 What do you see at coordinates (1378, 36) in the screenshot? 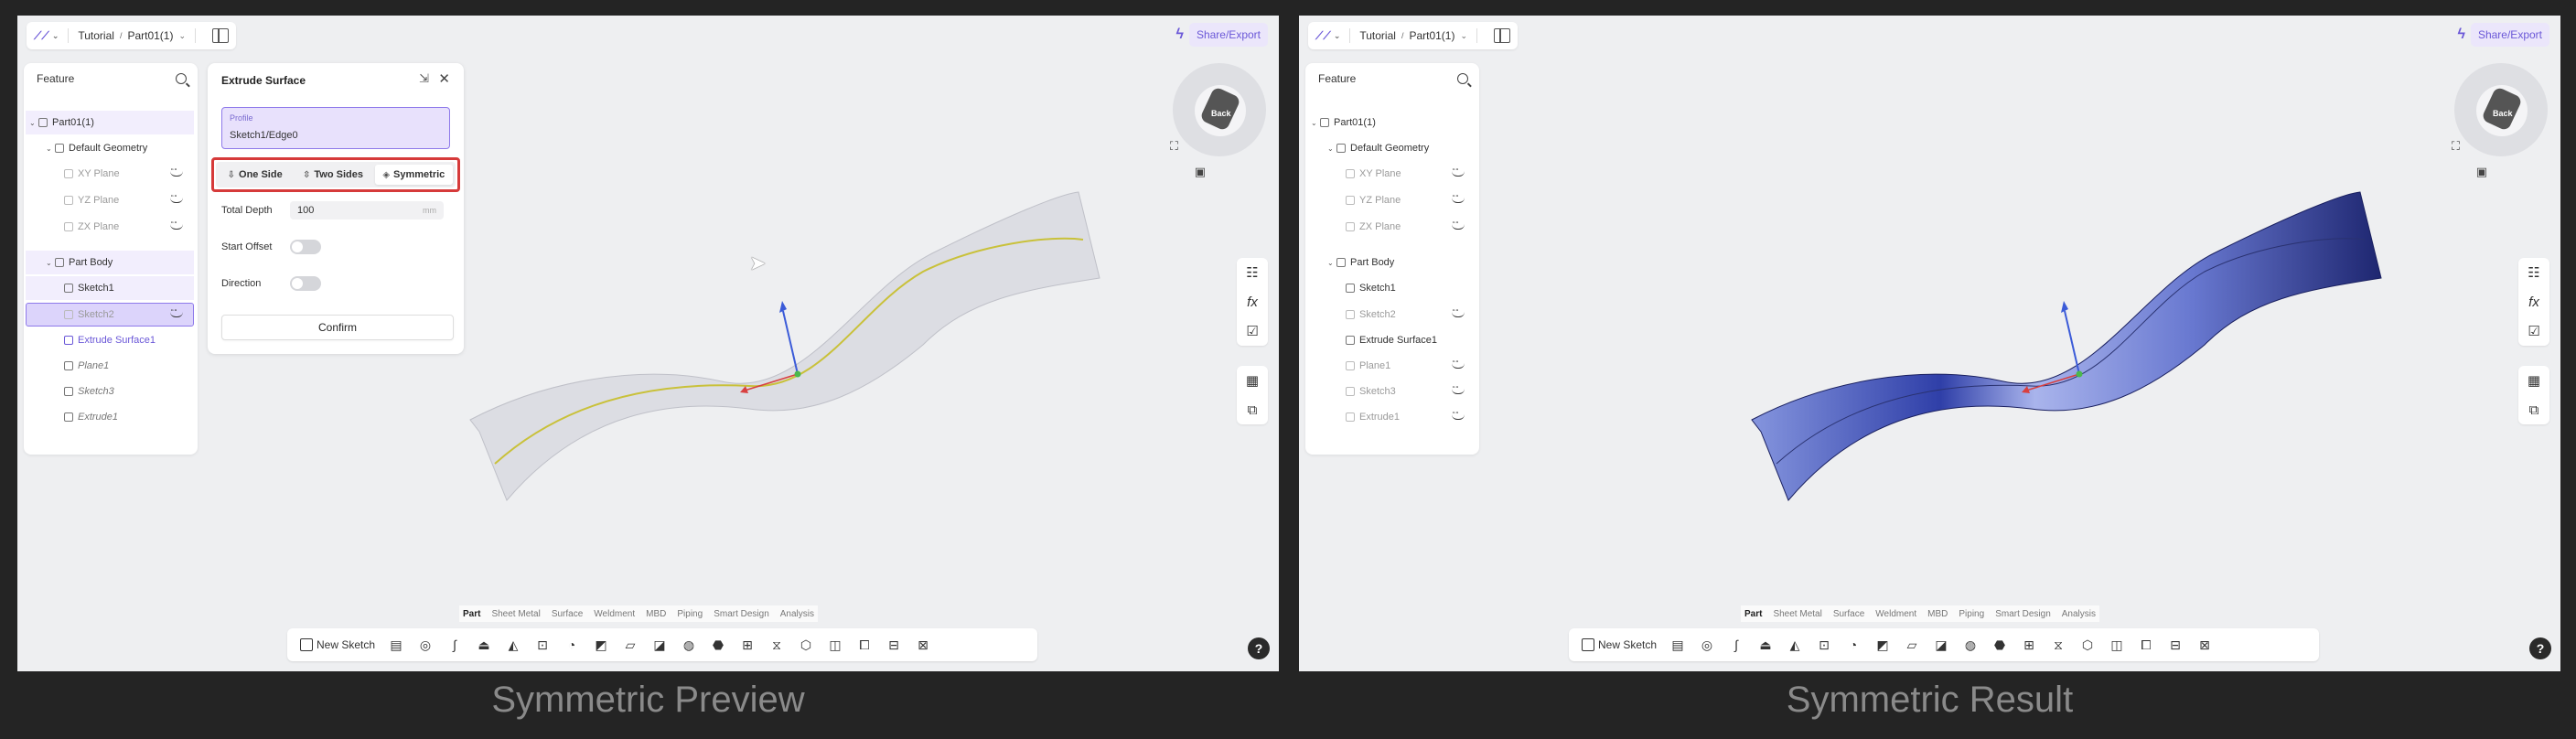
I see `breadcrumb-project: Tutorial` at bounding box center [1378, 36].